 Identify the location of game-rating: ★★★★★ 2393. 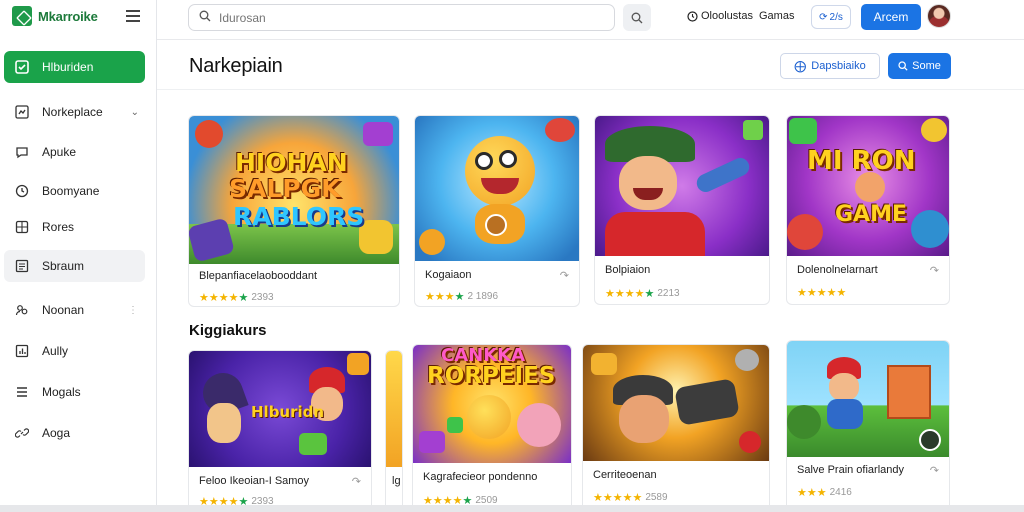
(236, 297).